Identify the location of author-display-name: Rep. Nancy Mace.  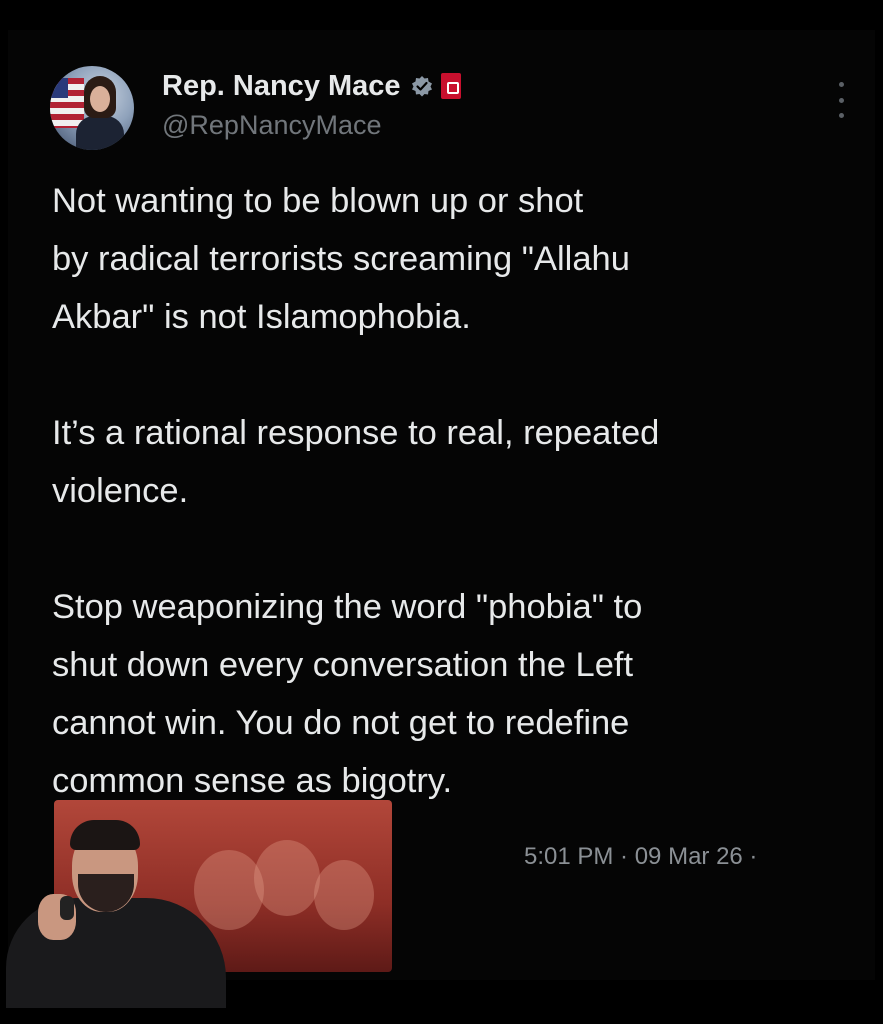
(281, 86).